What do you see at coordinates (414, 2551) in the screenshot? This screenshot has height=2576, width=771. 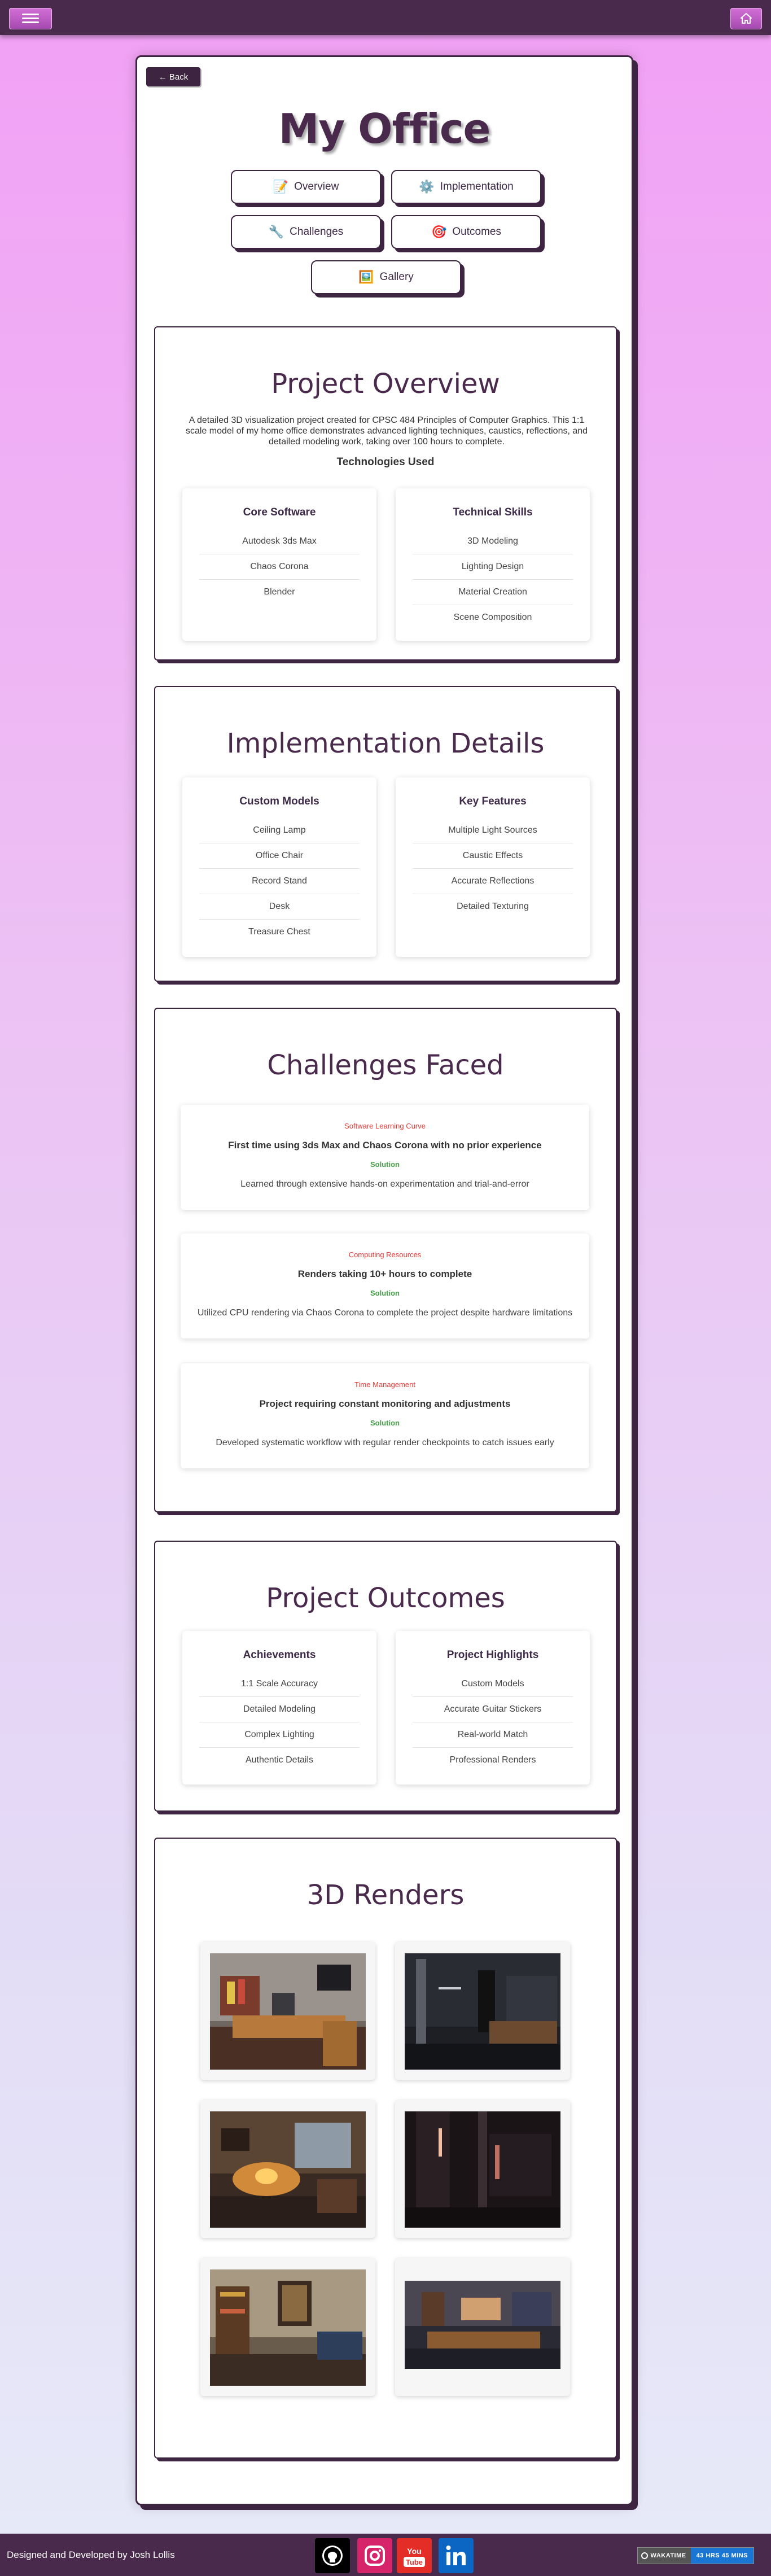 I see `svg-text: You` at bounding box center [414, 2551].